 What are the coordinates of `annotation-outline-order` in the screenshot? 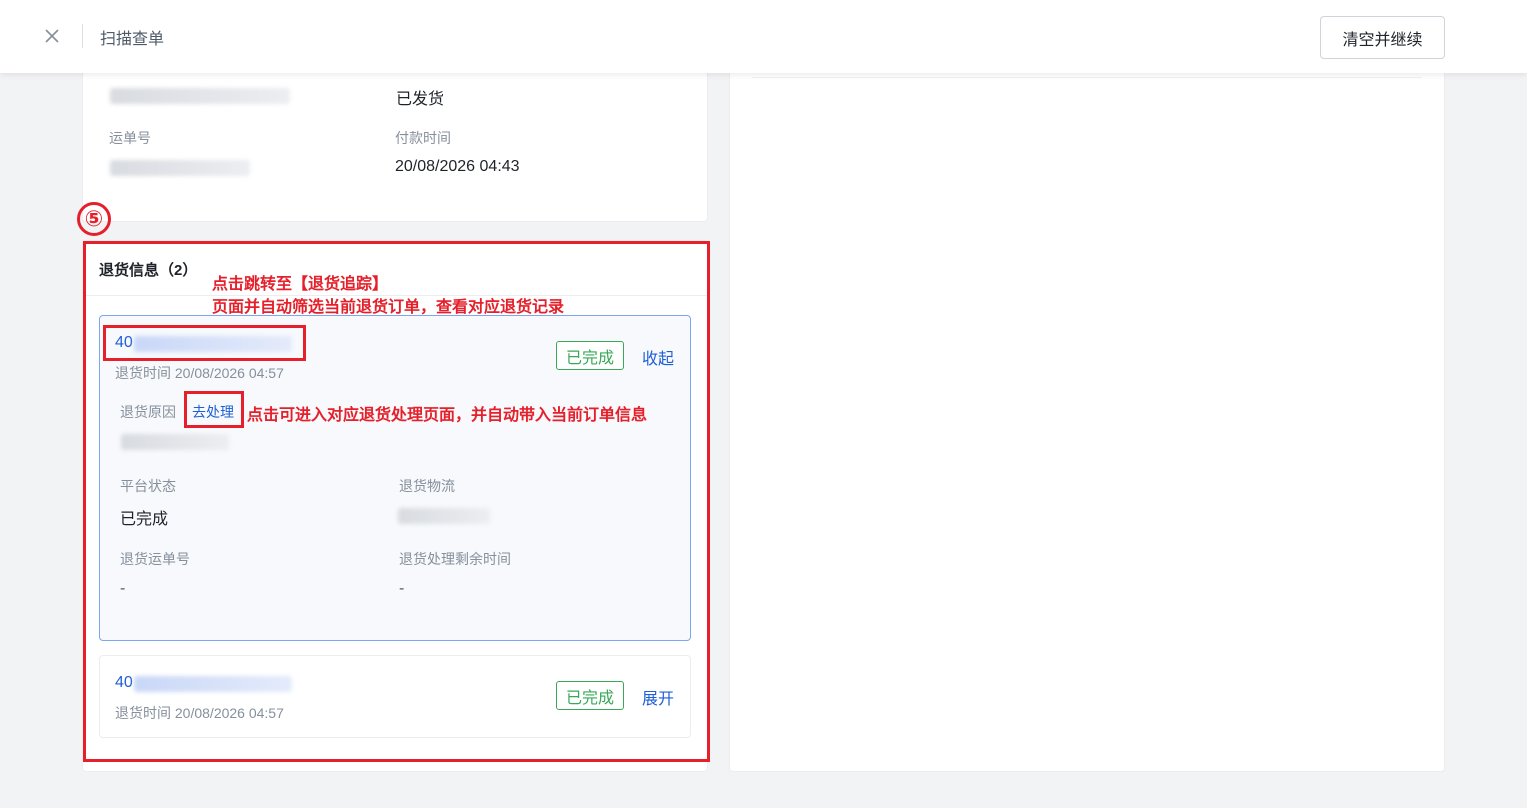 It's located at (204, 343).